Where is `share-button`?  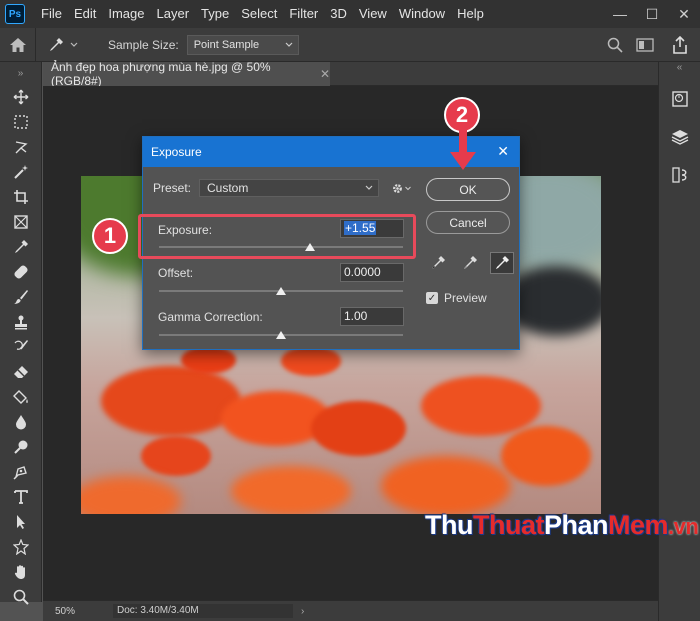
share-button is located at coordinates (680, 45).